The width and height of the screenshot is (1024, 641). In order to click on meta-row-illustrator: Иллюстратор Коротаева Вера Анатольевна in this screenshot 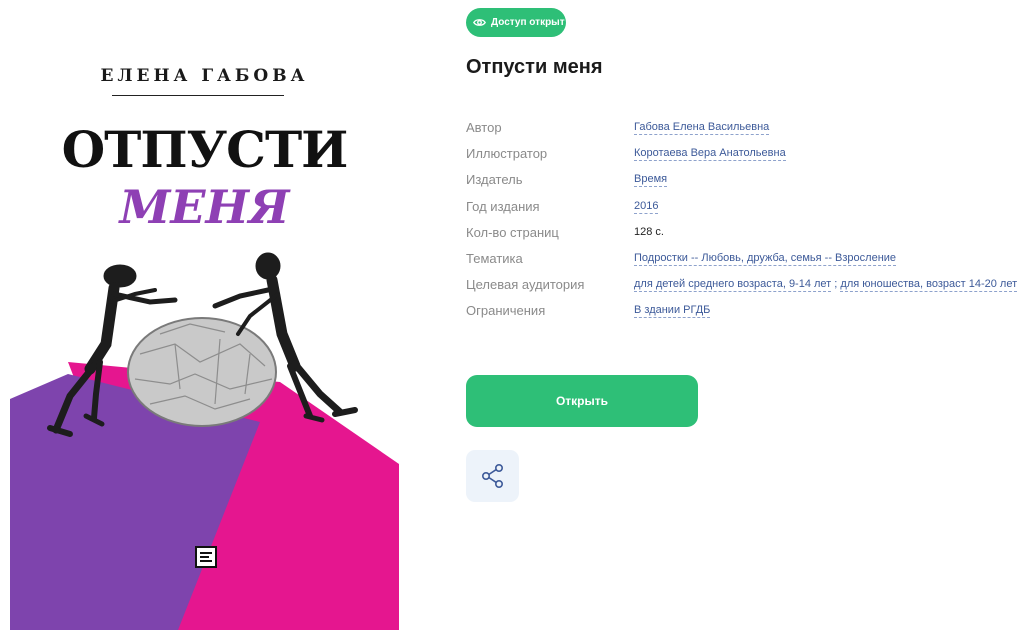, I will do `click(745, 159)`.